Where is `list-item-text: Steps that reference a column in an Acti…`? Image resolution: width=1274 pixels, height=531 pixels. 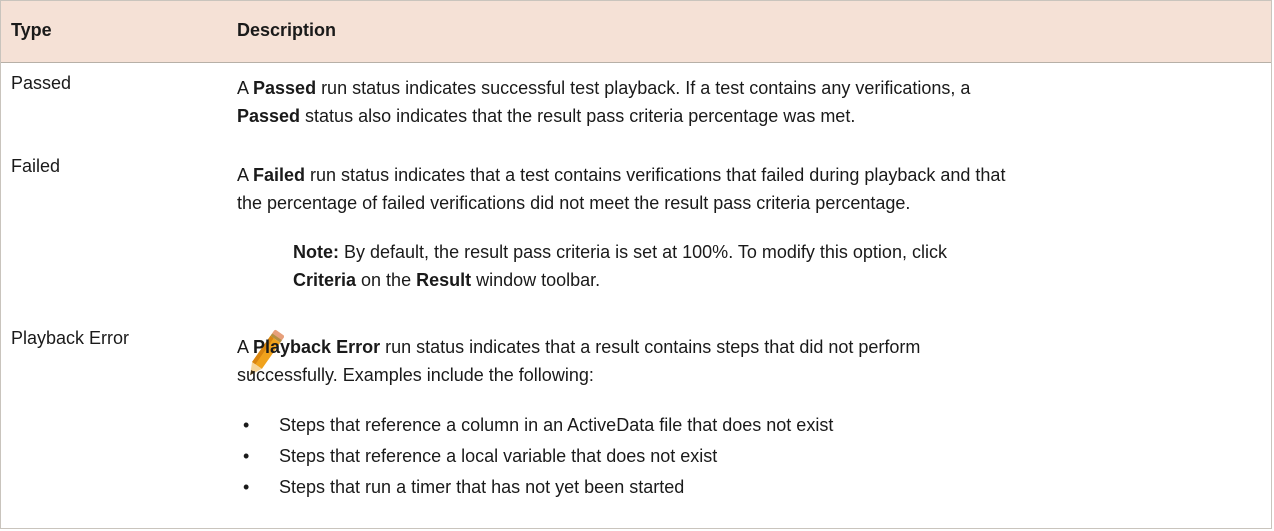
list-item-text: Steps that reference a column in an Acti… is located at coordinates (556, 425).